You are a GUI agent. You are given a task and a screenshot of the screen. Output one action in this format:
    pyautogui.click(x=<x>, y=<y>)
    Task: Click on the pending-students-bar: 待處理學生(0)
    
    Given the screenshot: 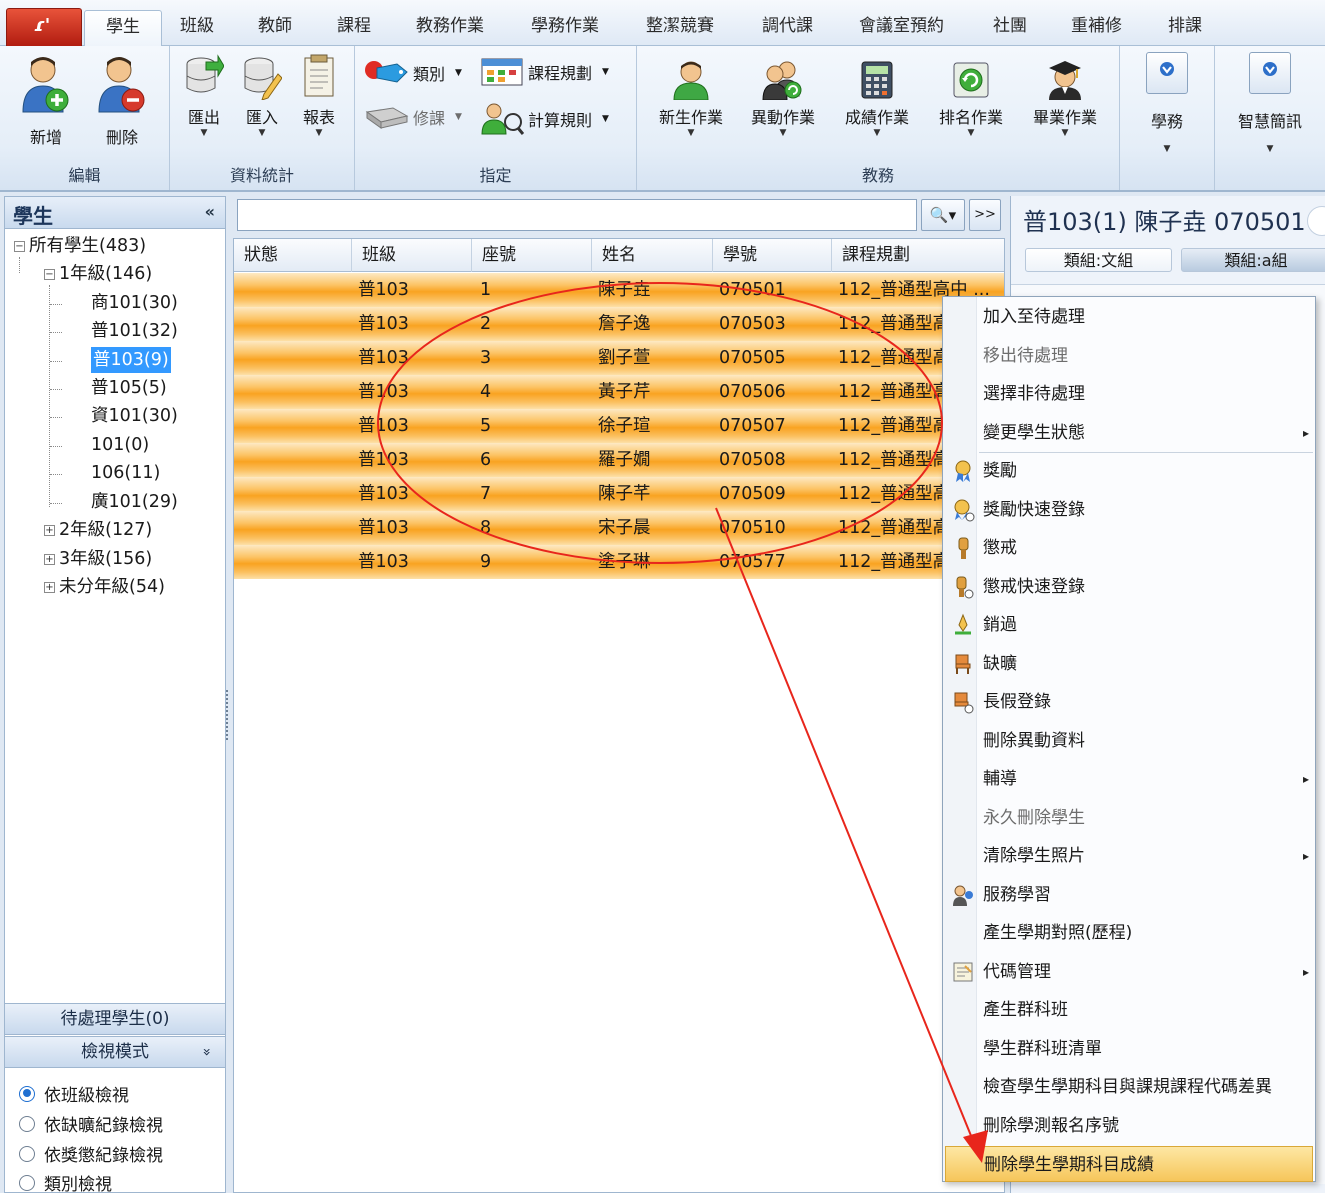 What is the action you would take?
    pyautogui.click(x=115, y=1019)
    